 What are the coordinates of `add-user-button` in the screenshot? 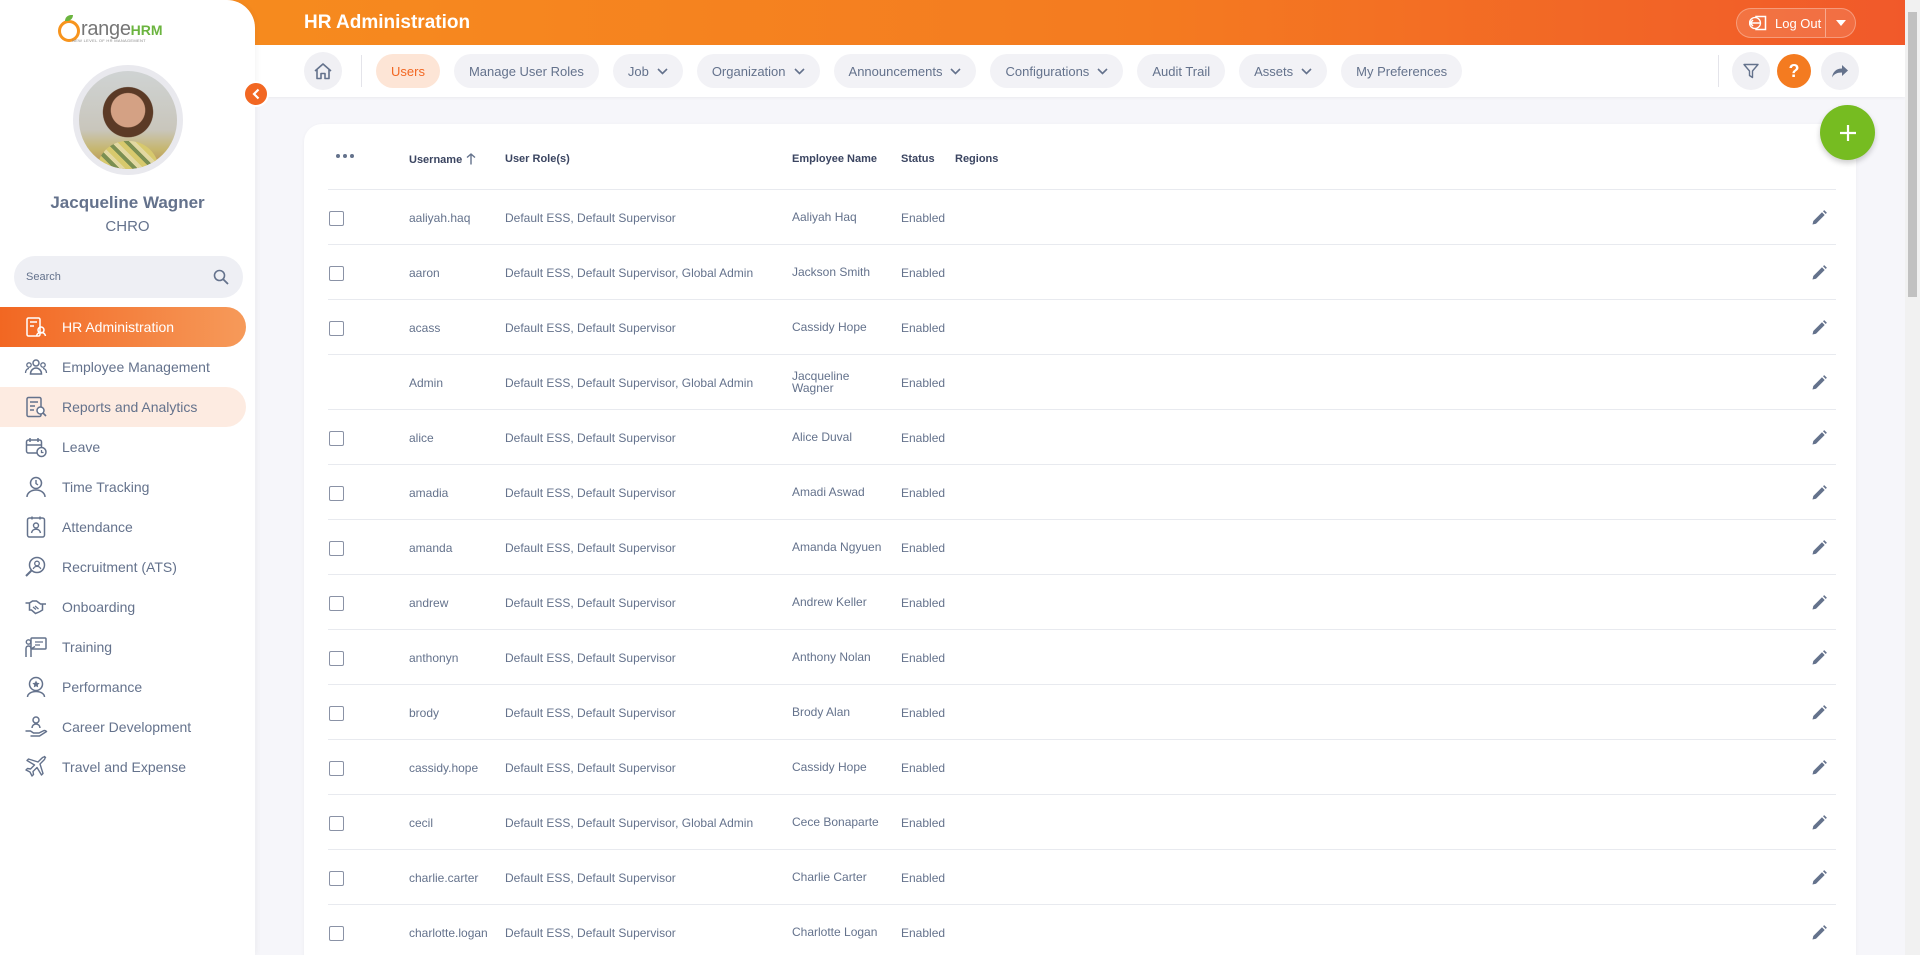 It's located at (1847, 132).